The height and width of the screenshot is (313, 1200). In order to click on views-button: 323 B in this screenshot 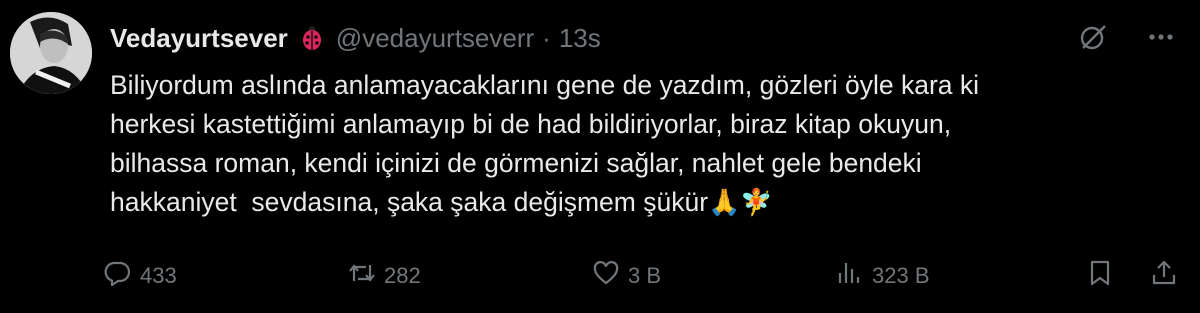, I will do `click(883, 276)`.